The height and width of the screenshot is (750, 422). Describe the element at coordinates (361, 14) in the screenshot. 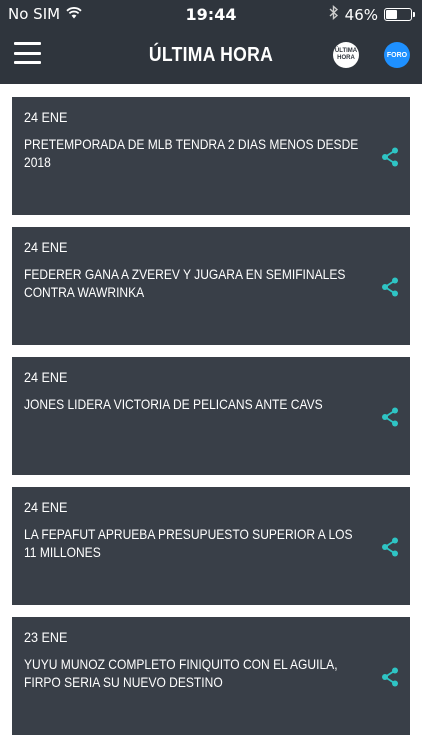

I see `battery-percent: 46%` at that location.